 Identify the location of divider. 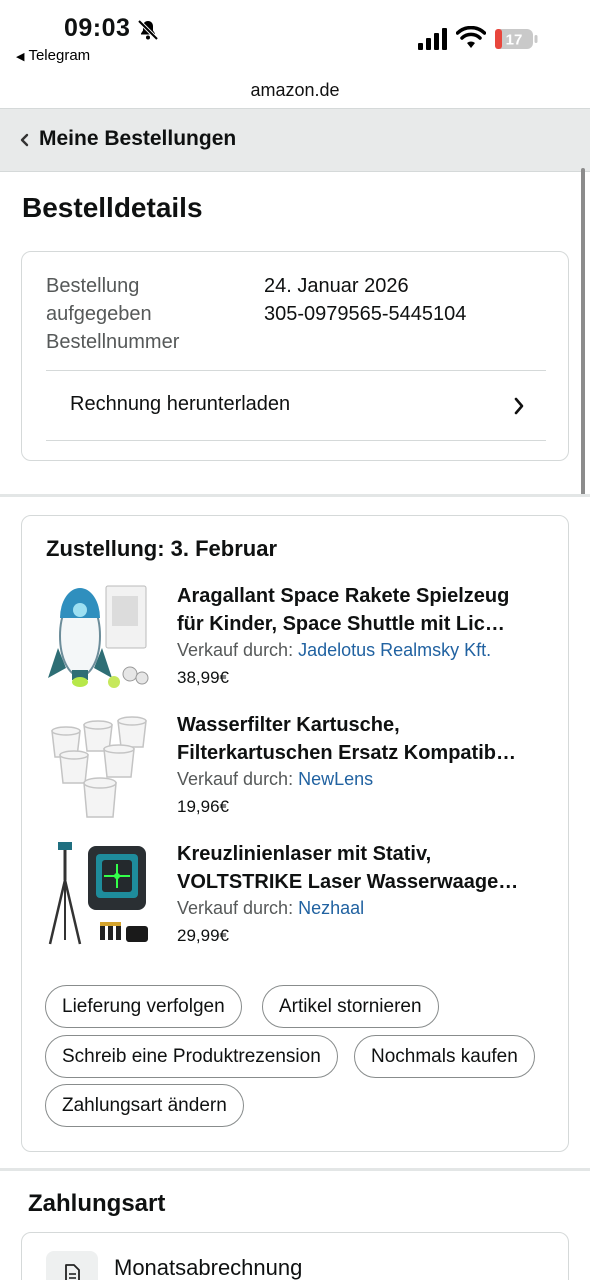
(296, 440).